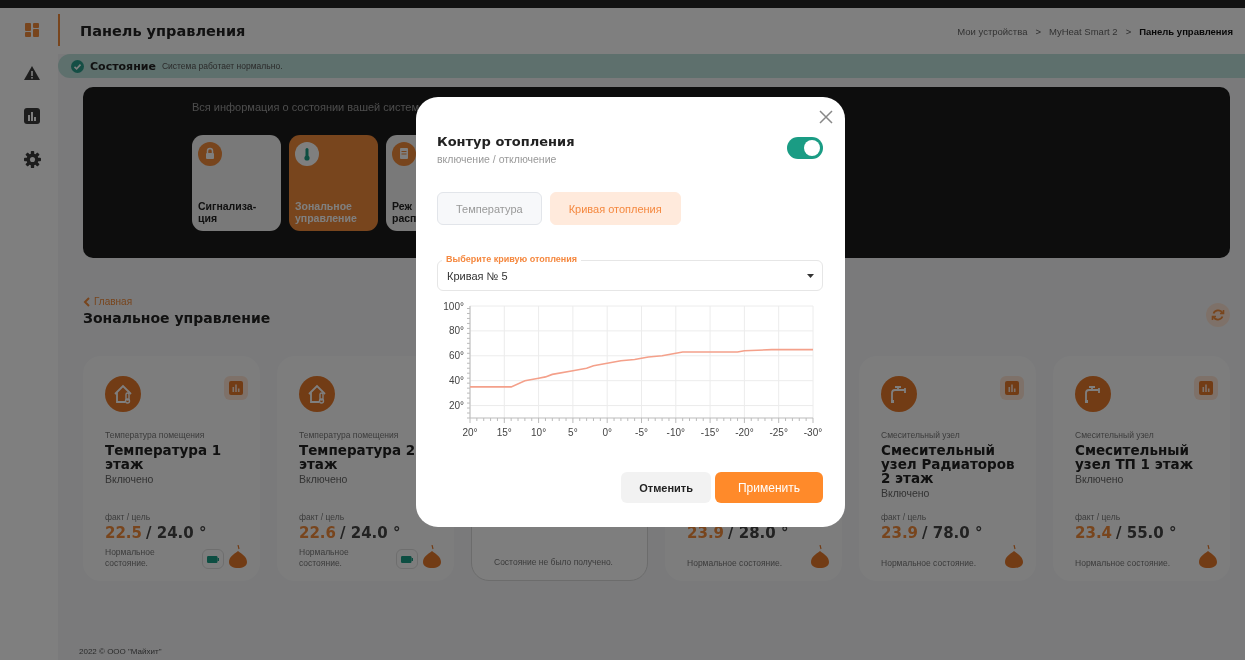  What do you see at coordinates (489, 208) in the screenshot?
I see `tab: Температура` at bounding box center [489, 208].